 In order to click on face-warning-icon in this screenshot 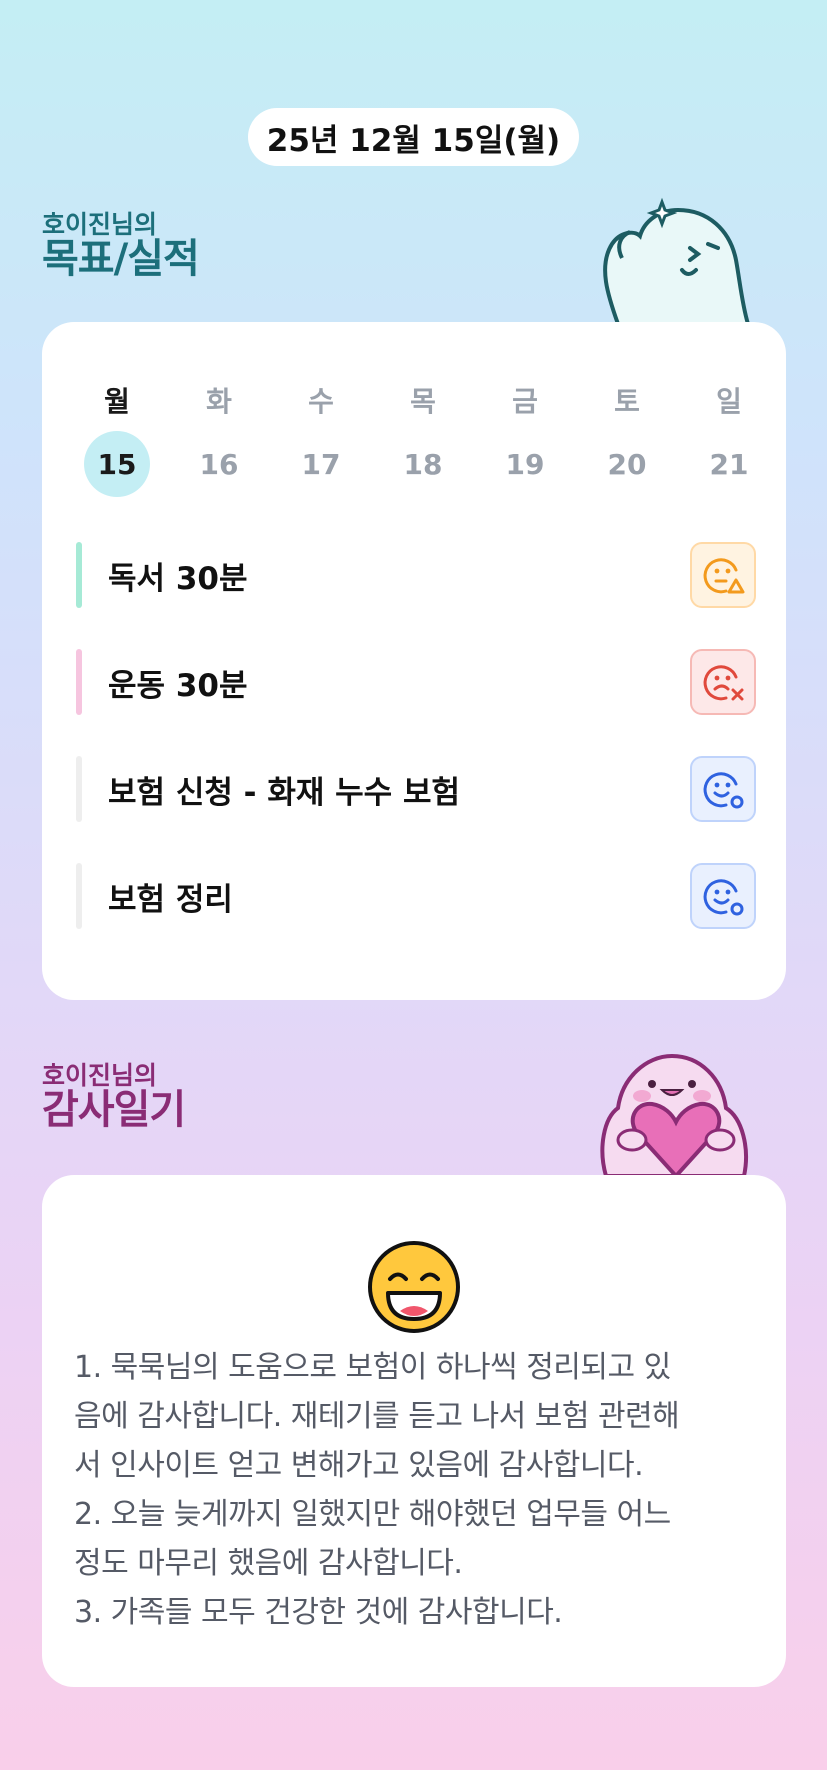, I will do `click(724, 576)`.